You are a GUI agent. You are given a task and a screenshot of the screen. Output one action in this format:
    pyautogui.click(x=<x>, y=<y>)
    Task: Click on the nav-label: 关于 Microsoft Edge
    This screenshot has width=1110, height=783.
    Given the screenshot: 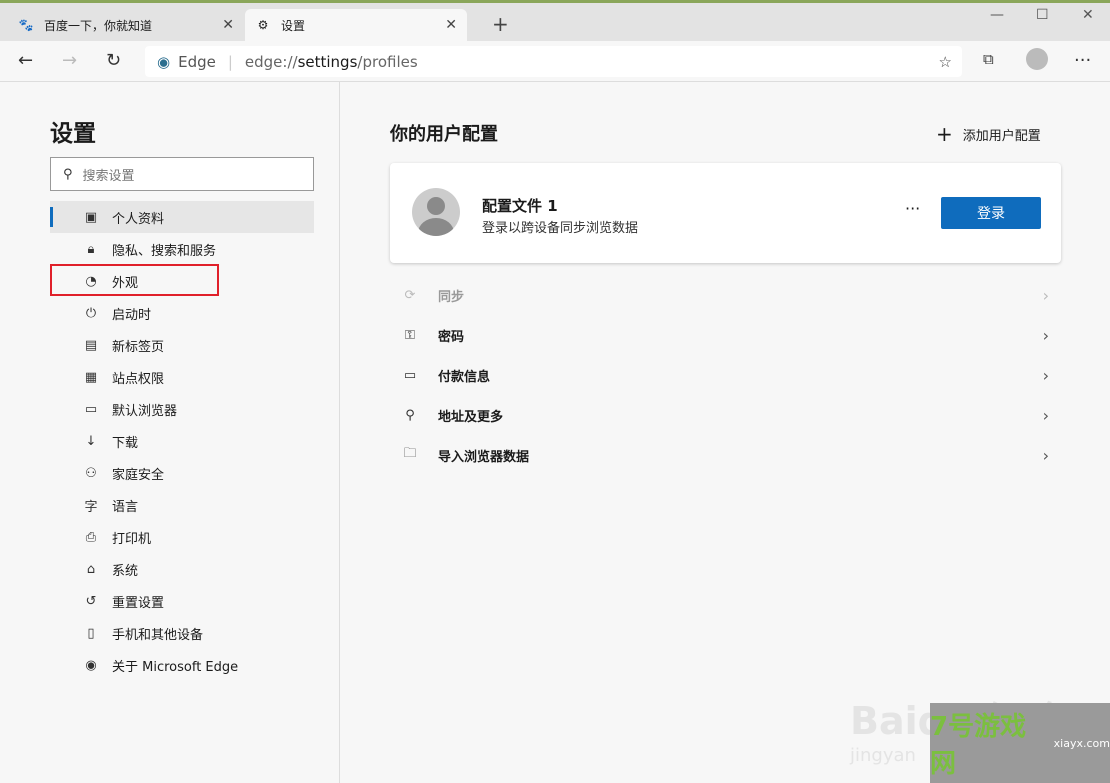 What is the action you would take?
    pyautogui.click(x=175, y=667)
    